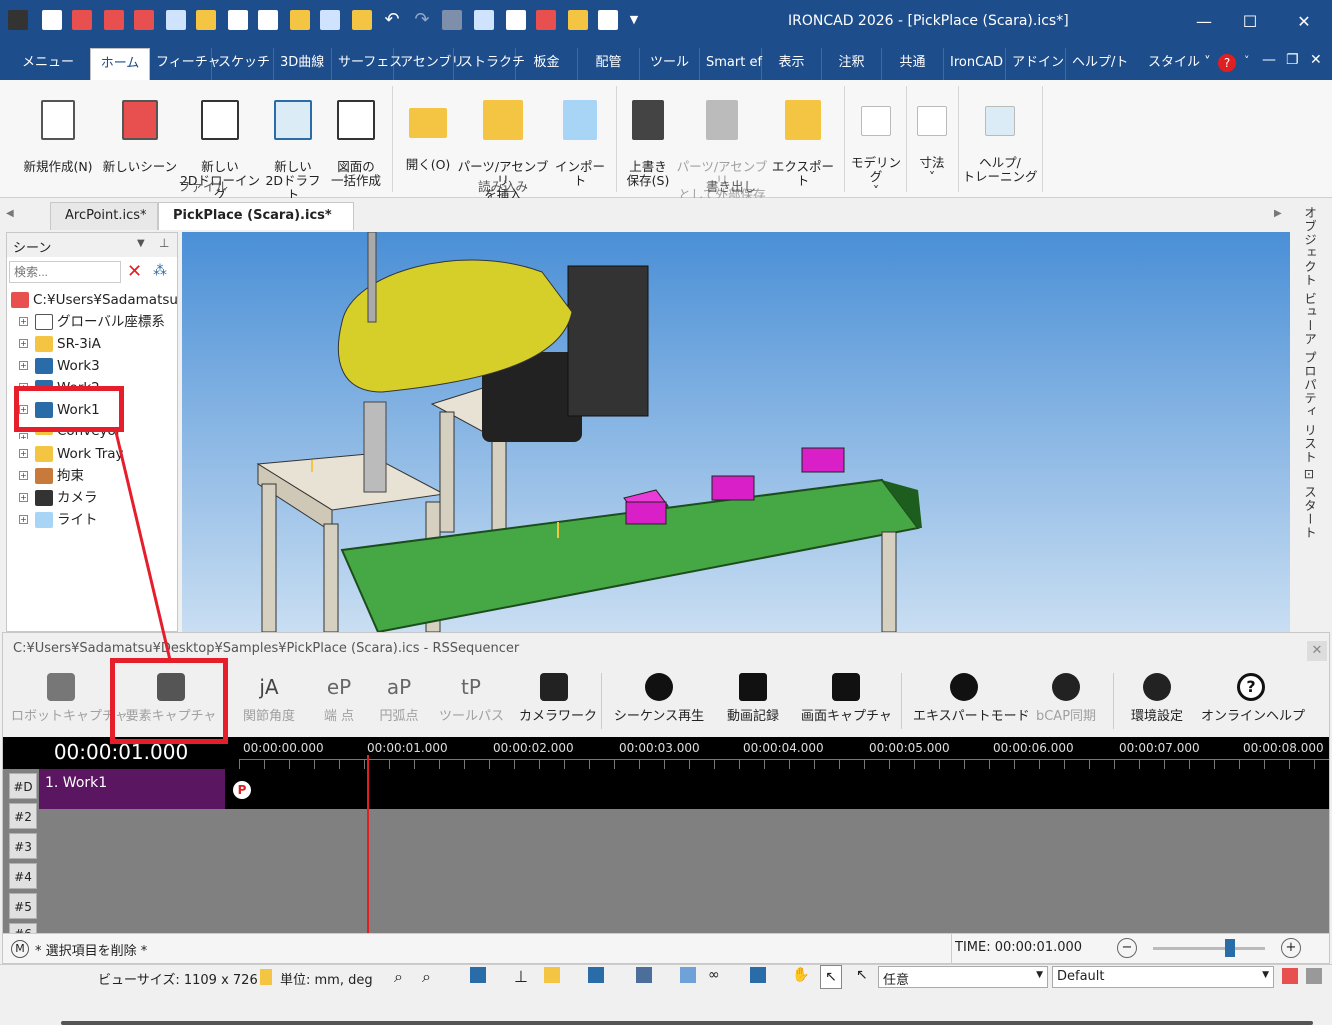 The image size is (1332, 1025). What do you see at coordinates (688, 975) in the screenshot?
I see `shading-icon` at bounding box center [688, 975].